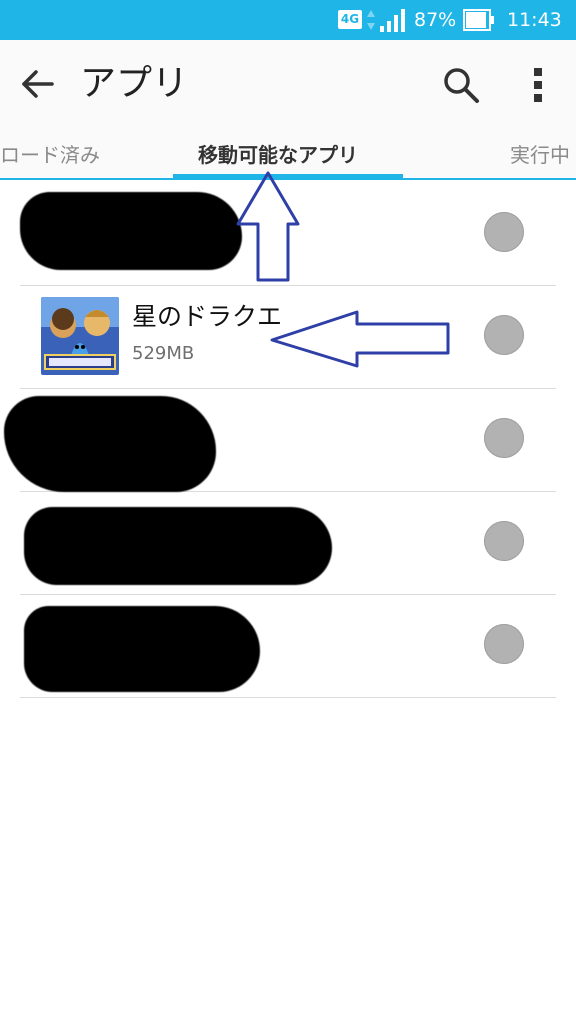 The width and height of the screenshot is (576, 1024). I want to click on active-tab-indicator, so click(288, 176).